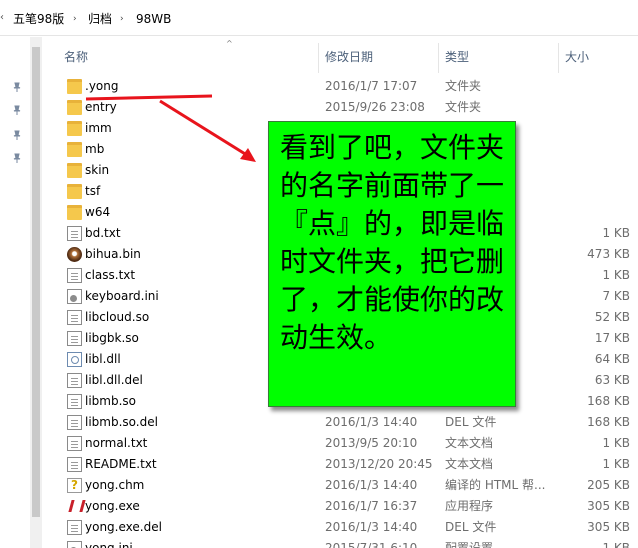 The height and width of the screenshot is (548, 638). What do you see at coordinates (117, 317) in the screenshot?
I see `file-name: libcloud.so` at bounding box center [117, 317].